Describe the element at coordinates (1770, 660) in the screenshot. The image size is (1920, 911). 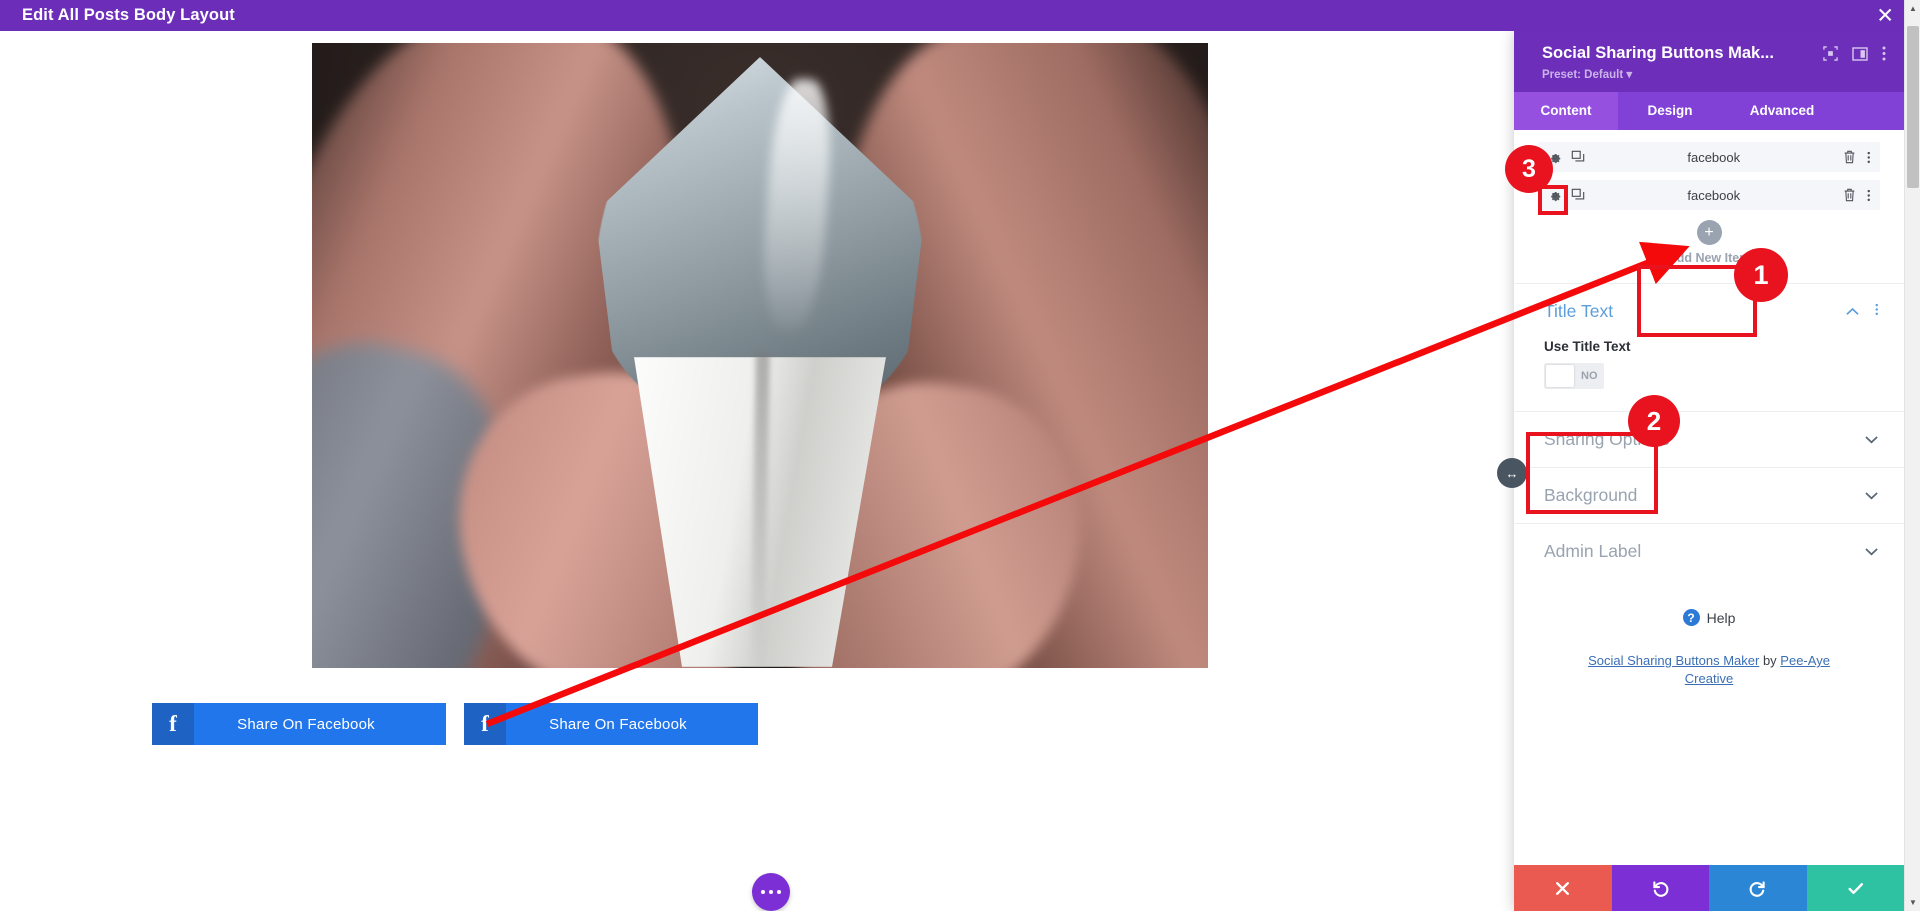
I see `credit-by: by` at that location.